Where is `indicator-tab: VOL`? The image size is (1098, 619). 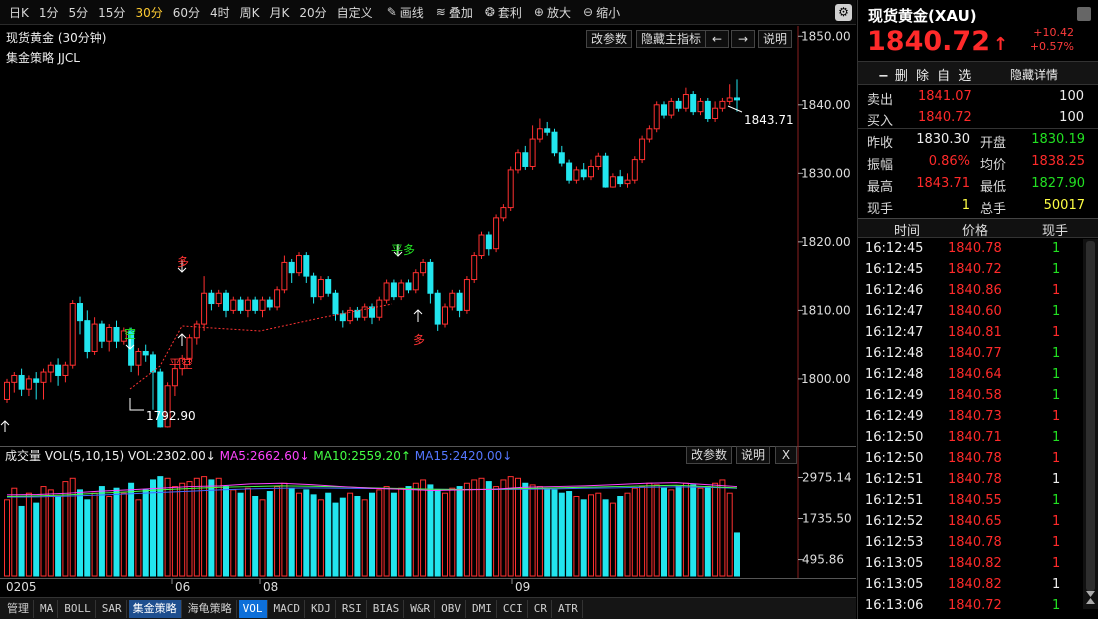 indicator-tab: VOL is located at coordinates (253, 608).